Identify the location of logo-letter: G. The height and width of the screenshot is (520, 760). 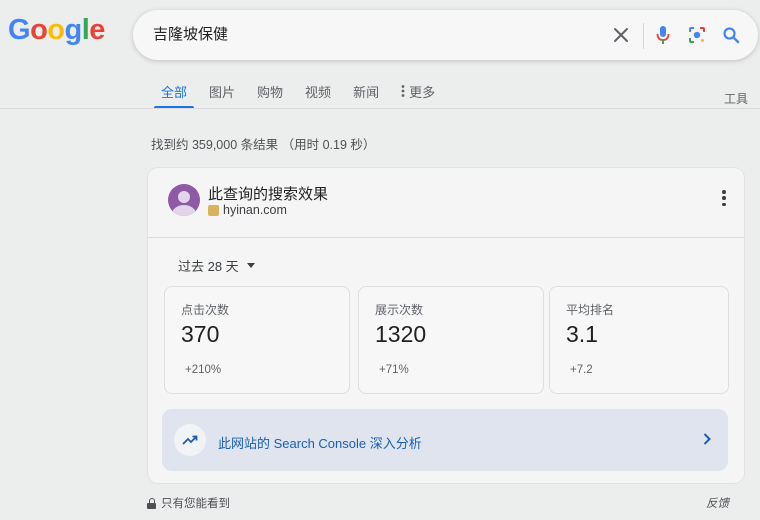
(19, 30).